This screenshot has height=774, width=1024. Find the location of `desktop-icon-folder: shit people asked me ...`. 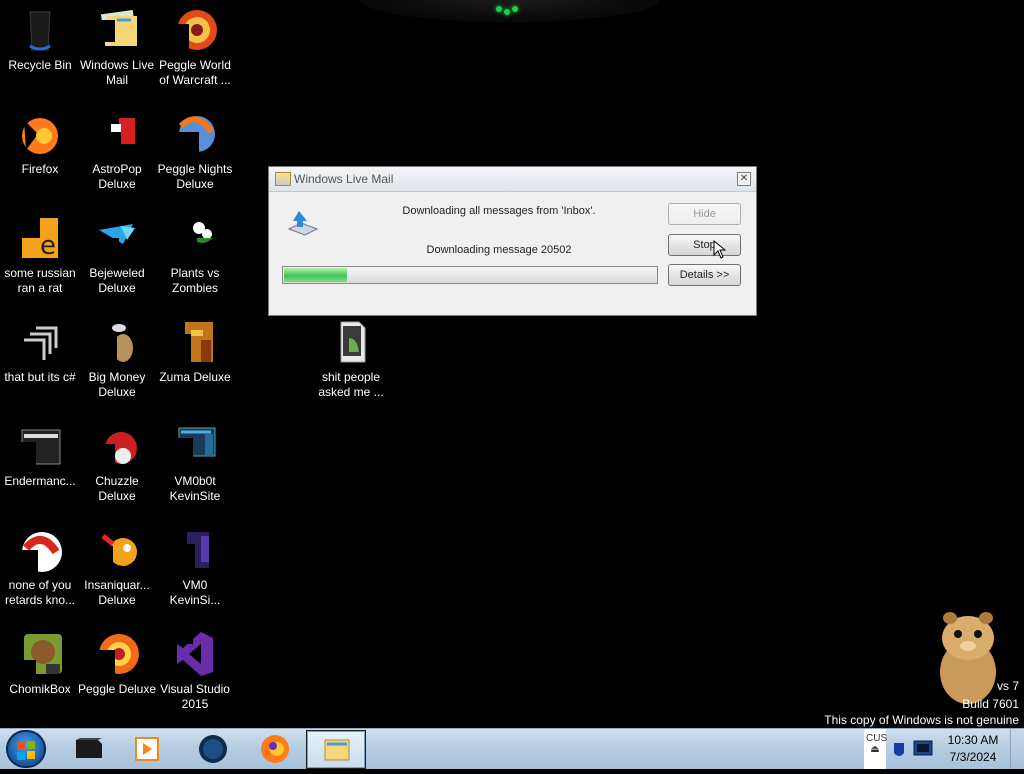

desktop-icon-folder: shit people asked me ... is located at coordinates (351, 357).